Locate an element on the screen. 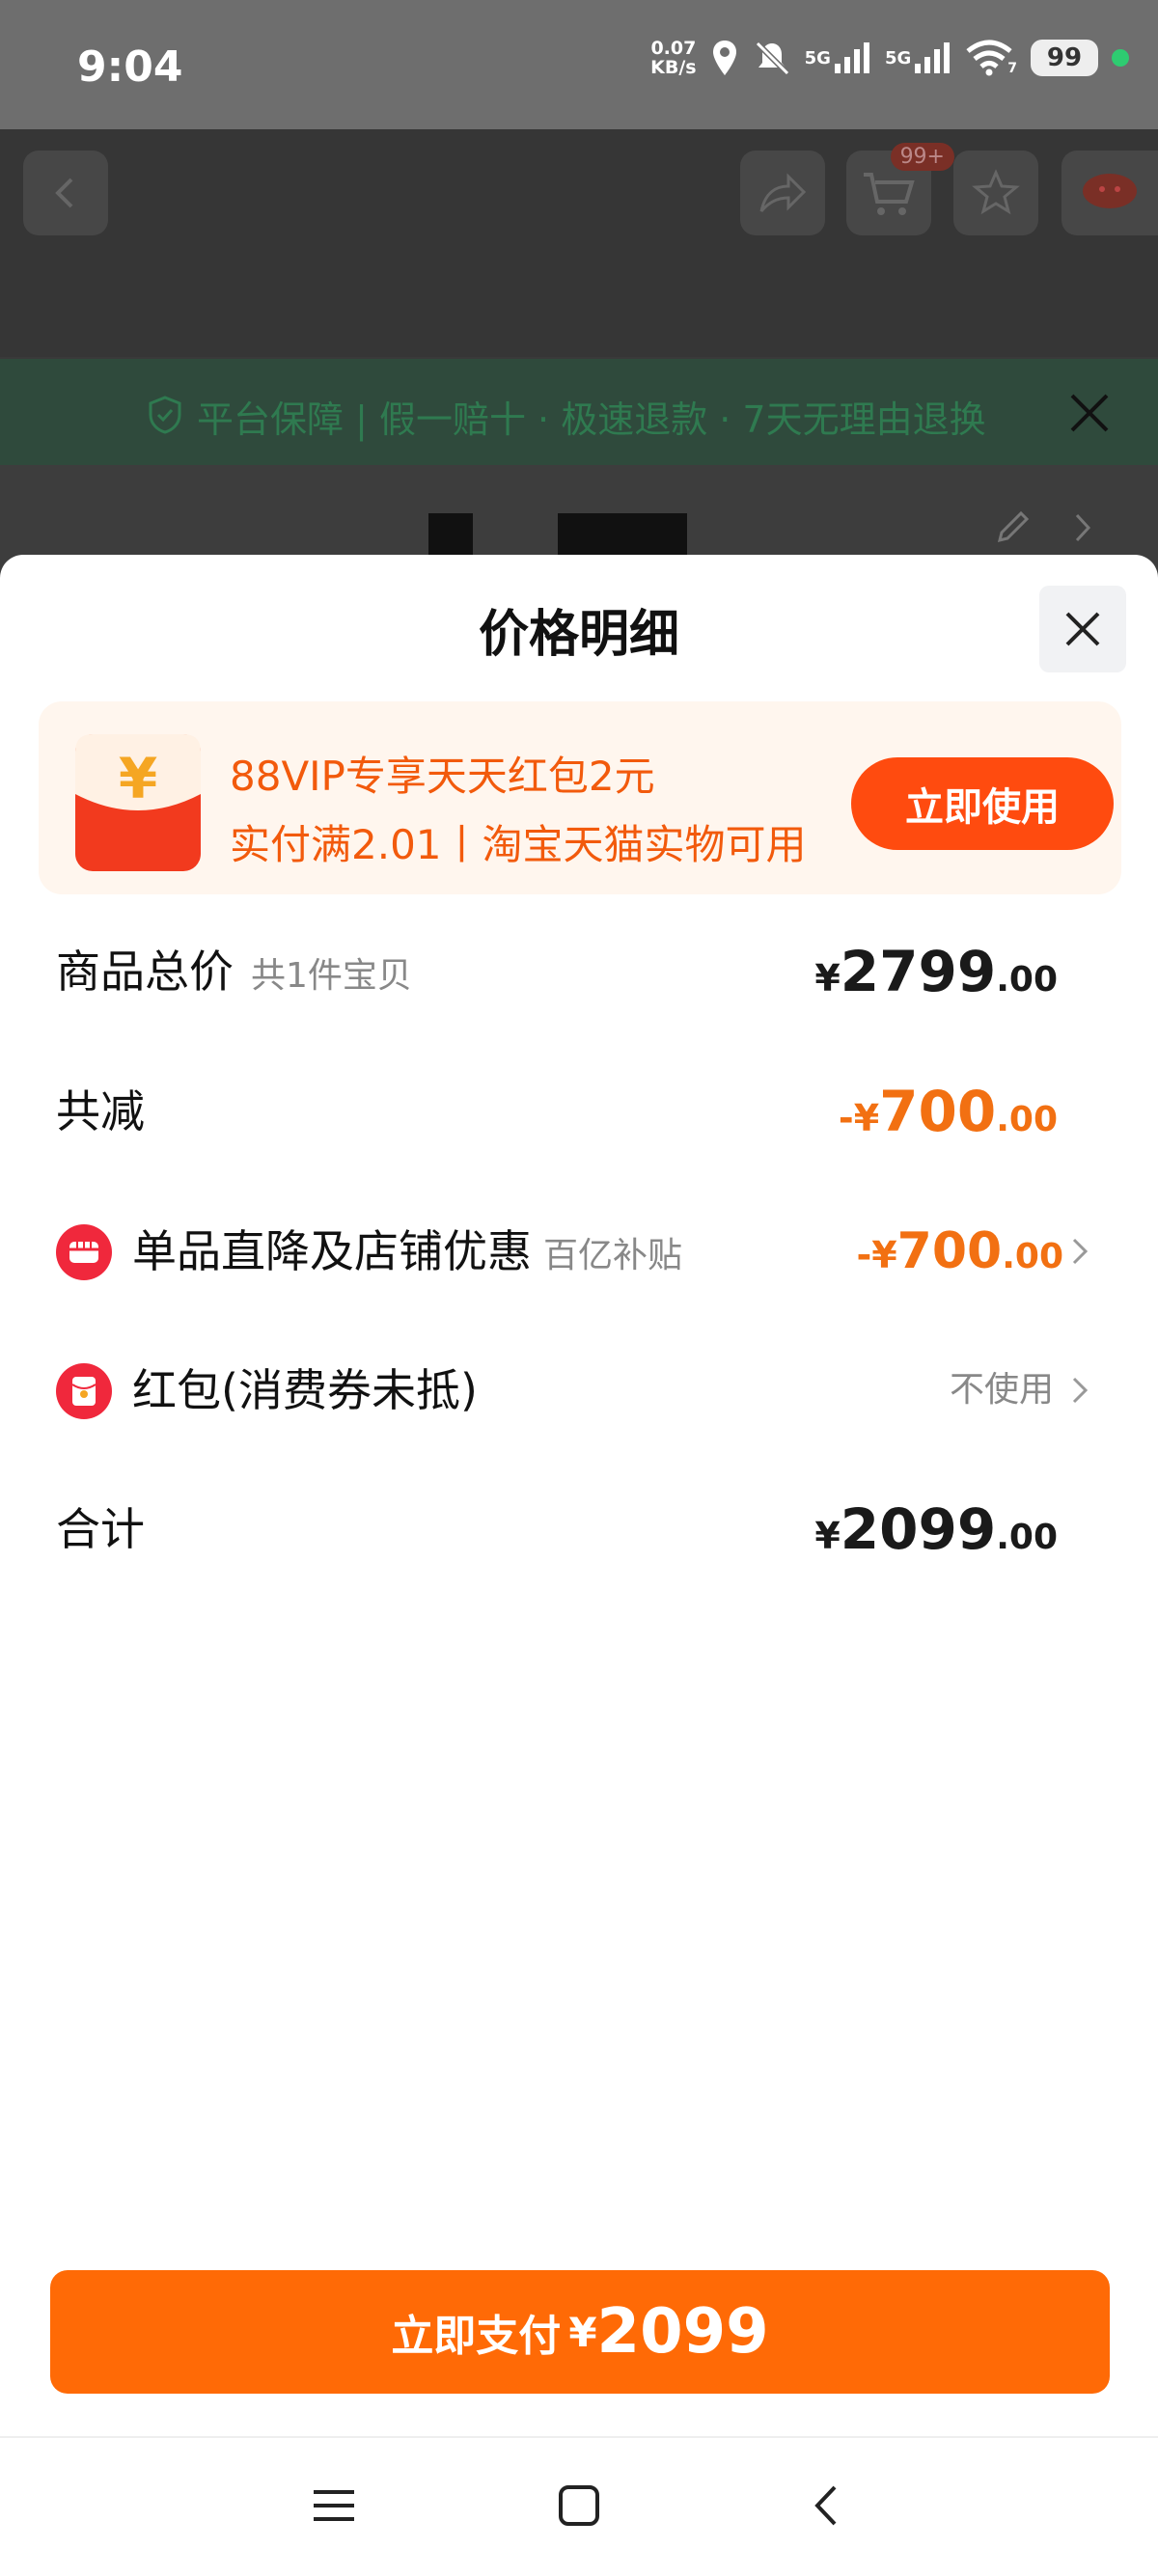  pay-now-button: 立即支付 ¥ 2099 is located at coordinates (580, 2332).